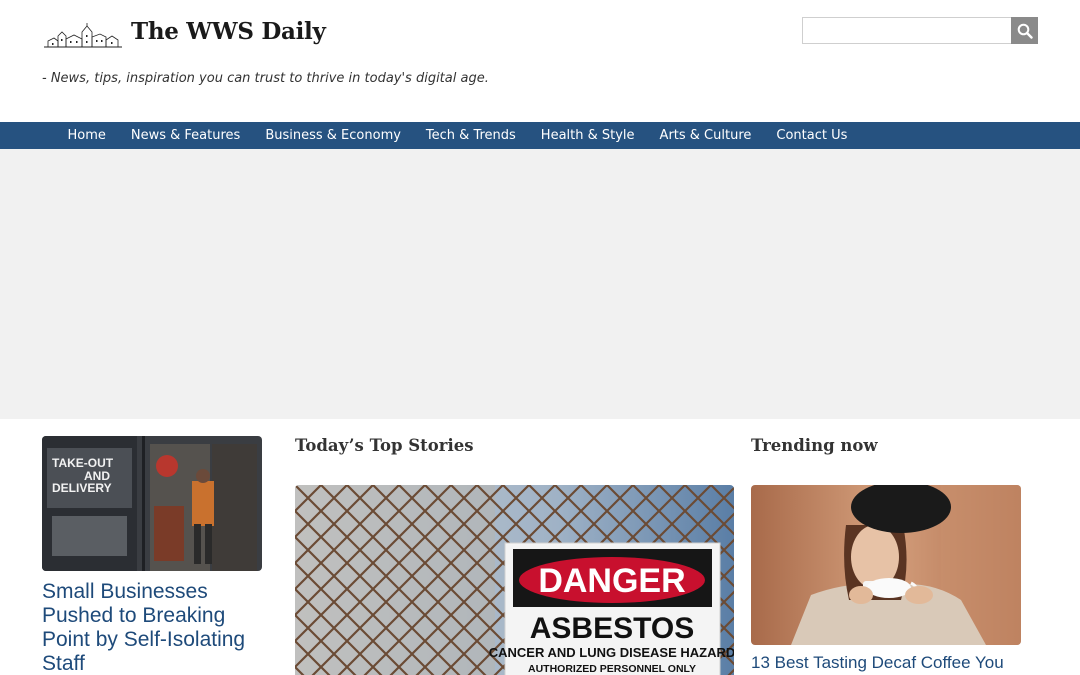 The height and width of the screenshot is (675, 1080). Describe the element at coordinates (228, 31) in the screenshot. I see `site-title: The WWS Daily` at that location.